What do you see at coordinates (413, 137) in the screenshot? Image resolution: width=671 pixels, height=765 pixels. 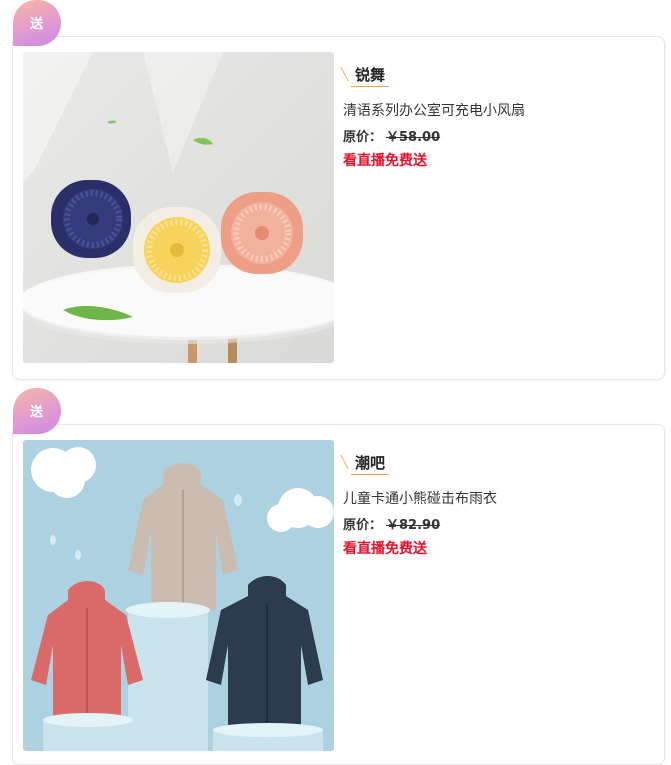 I see `price-amount: ￥58.00` at bounding box center [413, 137].